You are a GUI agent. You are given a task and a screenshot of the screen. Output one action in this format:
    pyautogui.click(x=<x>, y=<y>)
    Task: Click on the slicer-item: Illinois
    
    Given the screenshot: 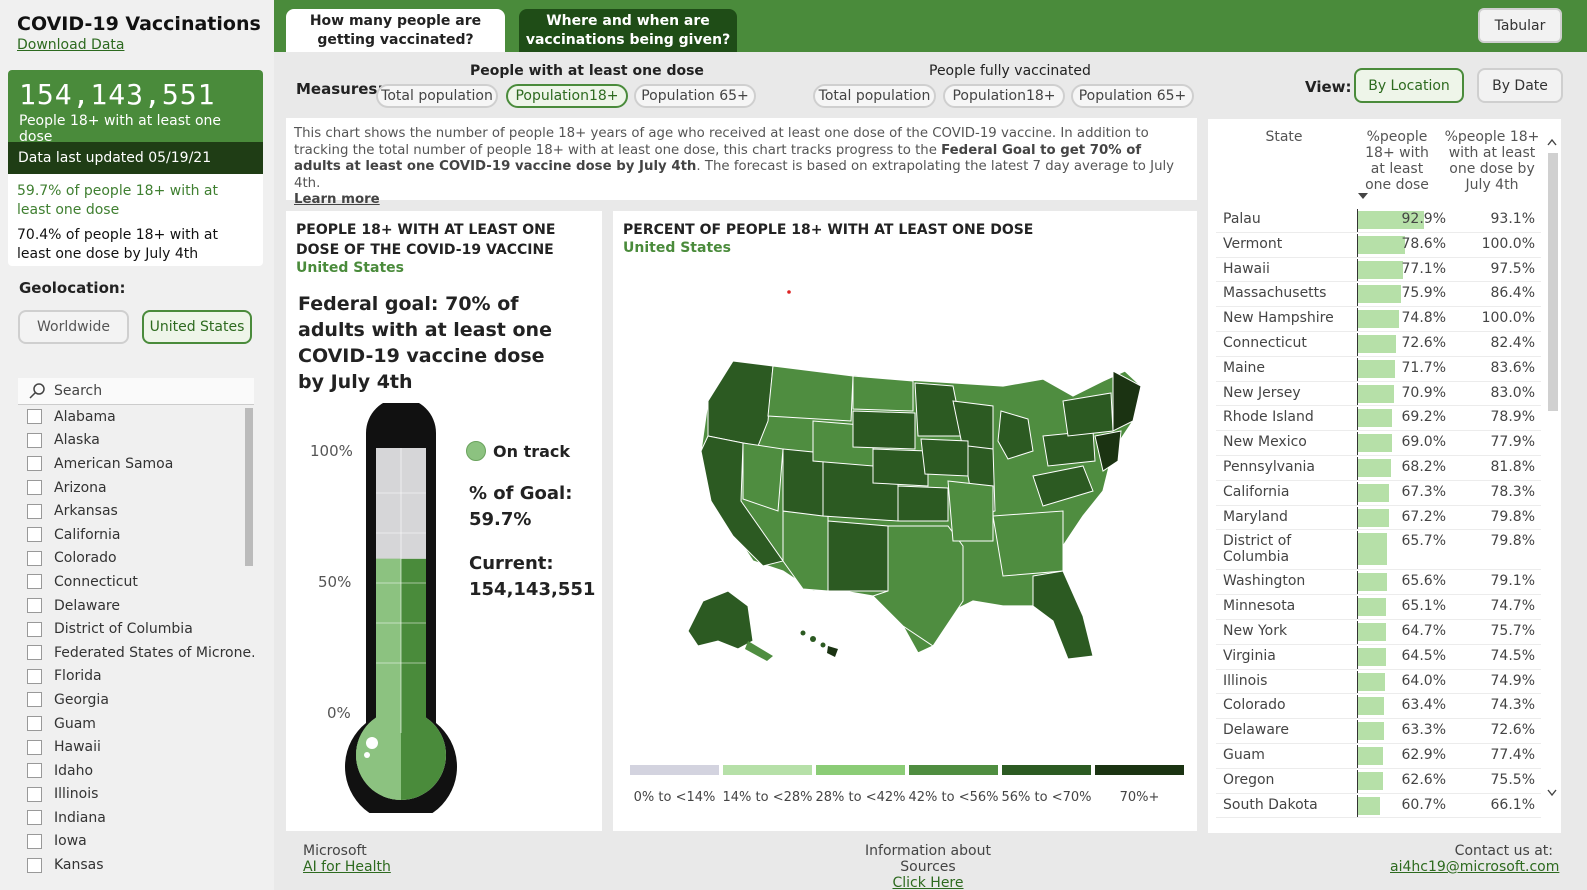 What is the action you would take?
    pyautogui.click(x=136, y=795)
    